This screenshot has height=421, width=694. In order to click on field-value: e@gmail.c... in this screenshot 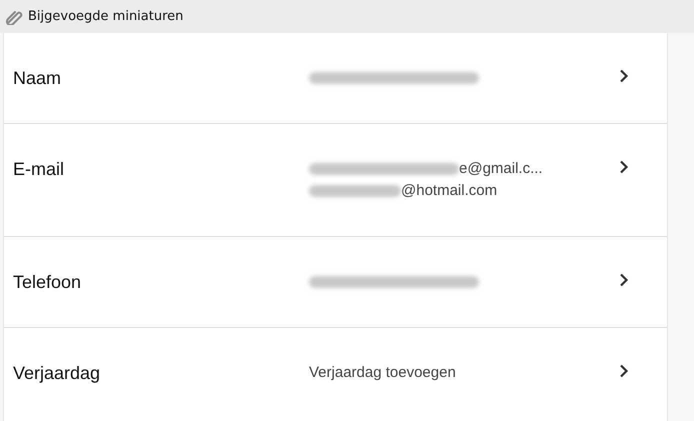, I will do `click(501, 169)`.